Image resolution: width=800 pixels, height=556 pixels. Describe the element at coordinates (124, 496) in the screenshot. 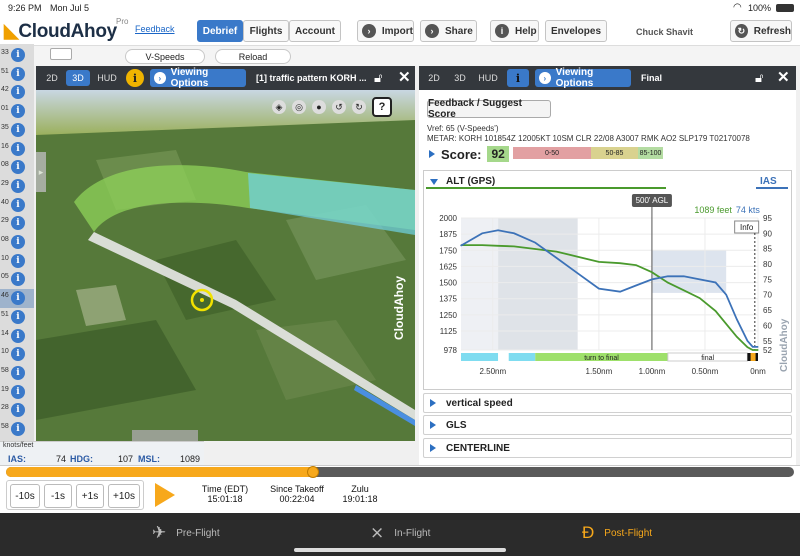

I see `forward-10s-button: +10s` at that location.